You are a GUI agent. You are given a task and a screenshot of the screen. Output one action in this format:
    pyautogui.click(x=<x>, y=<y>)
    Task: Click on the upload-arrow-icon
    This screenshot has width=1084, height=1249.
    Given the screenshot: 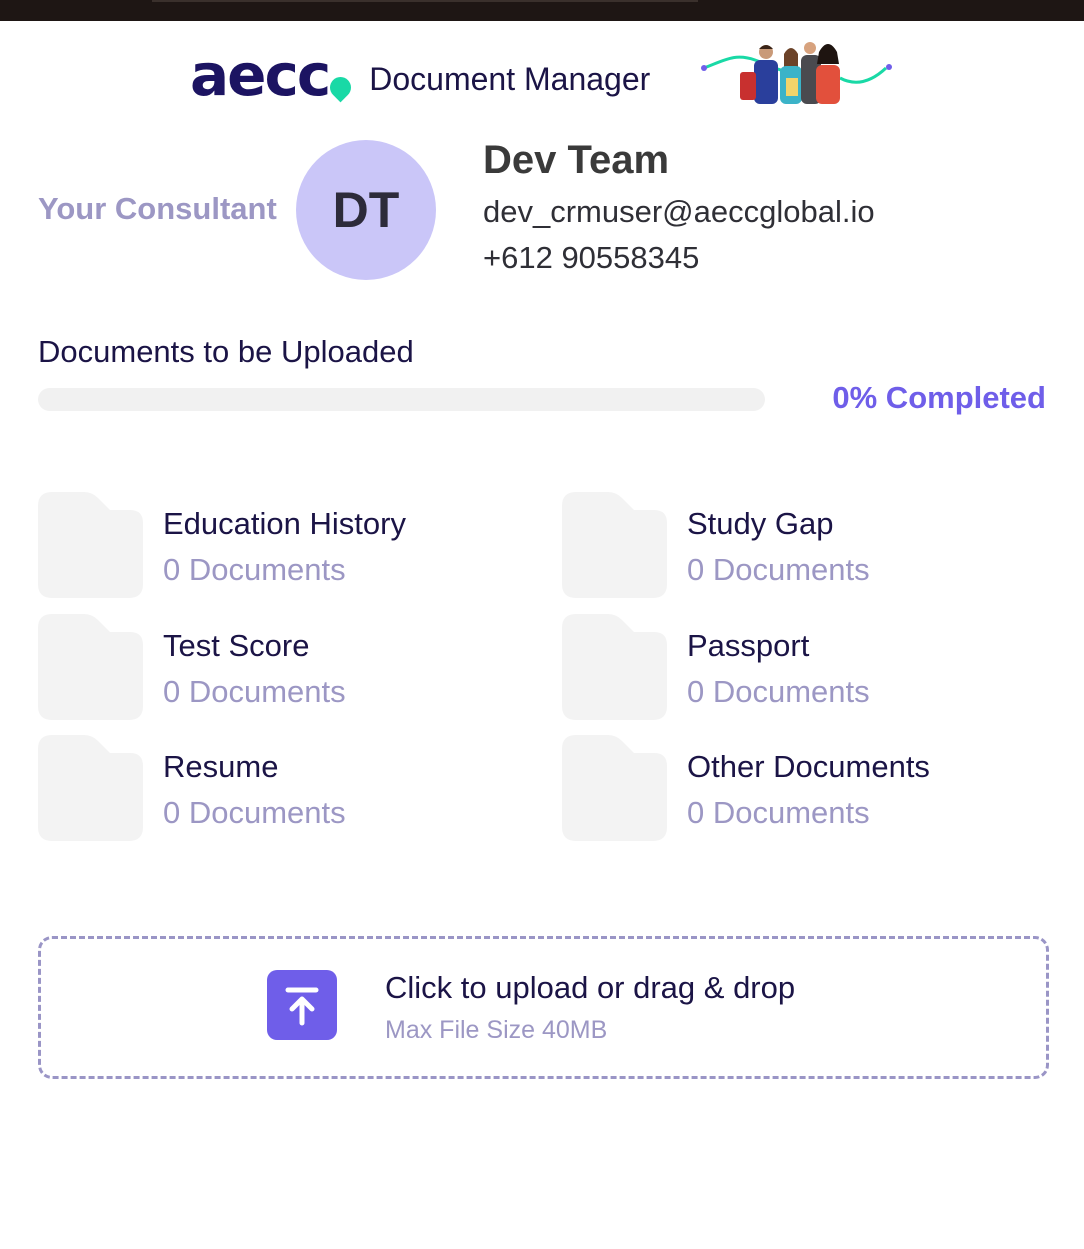 What is the action you would take?
    pyautogui.click(x=302, y=1006)
    